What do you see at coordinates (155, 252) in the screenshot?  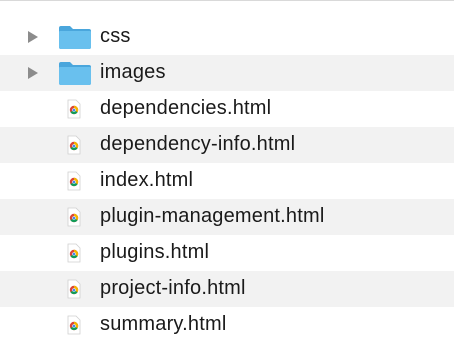 I see `file-name: plugins.html` at bounding box center [155, 252].